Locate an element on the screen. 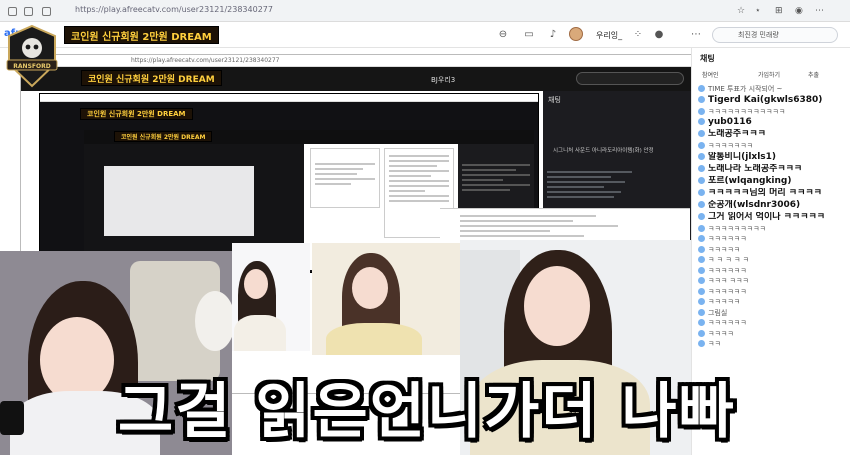 This screenshot has height=455, width=850. chat-message: 순공개(wlsdnr3006) is located at coordinates (771, 206).